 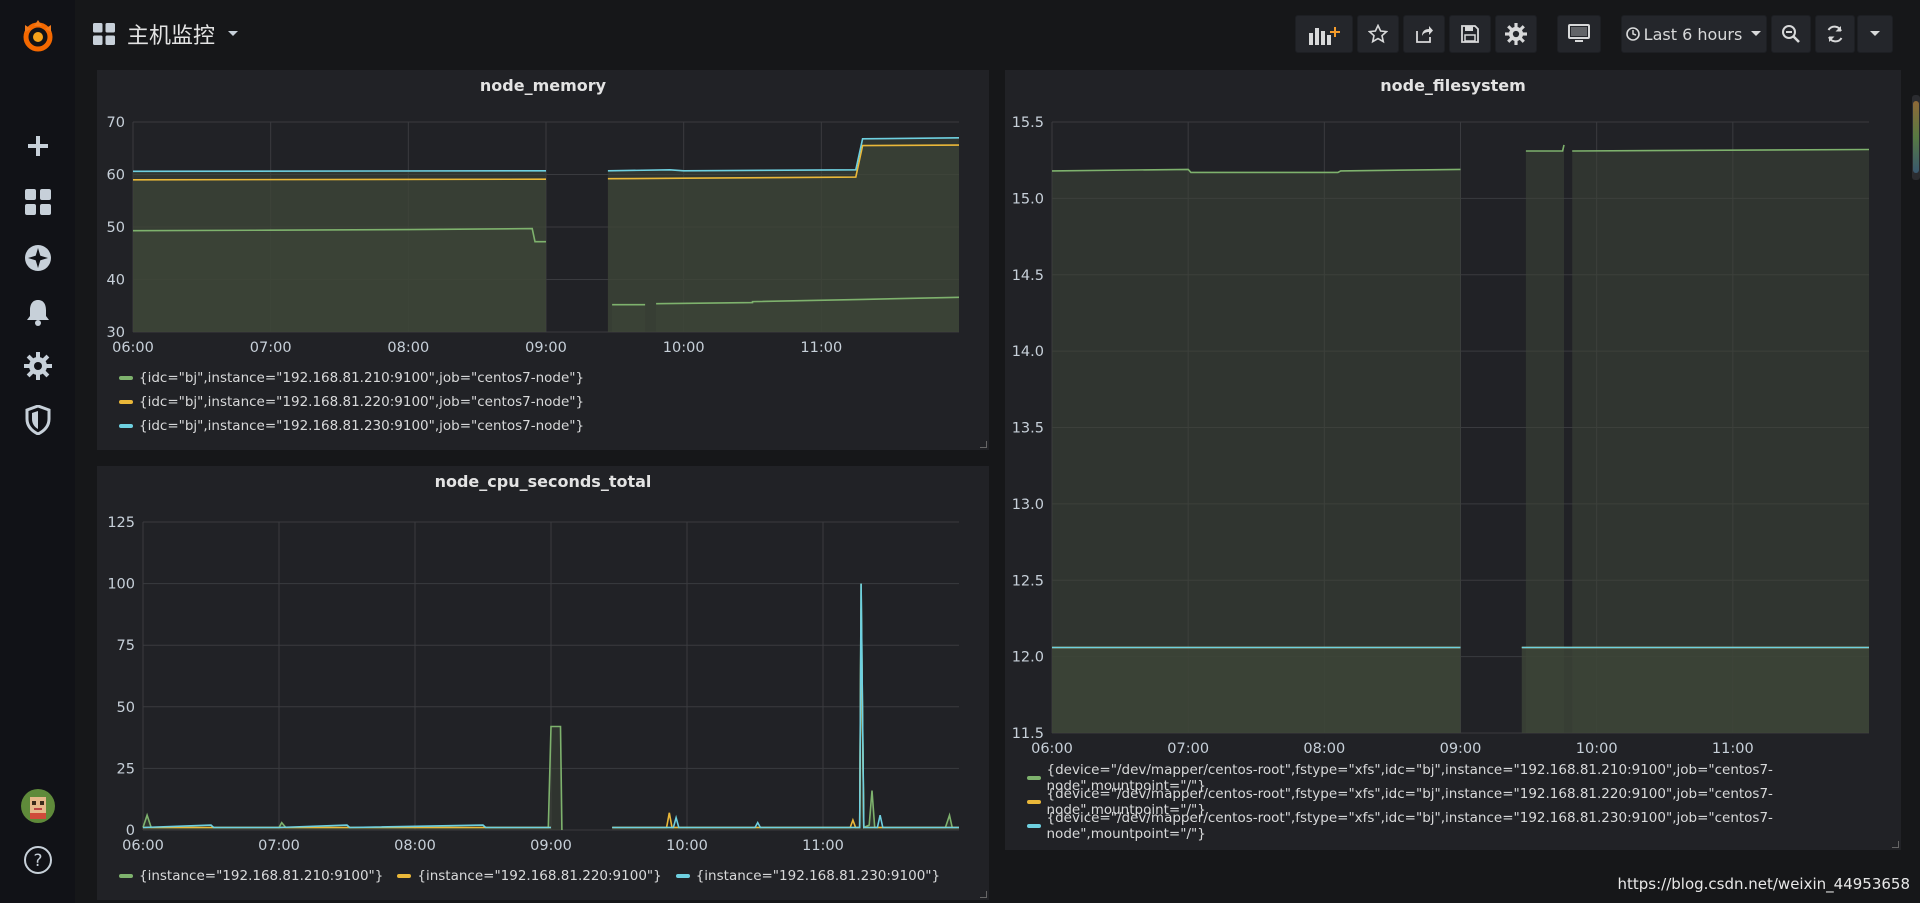 I want to click on explore-compass-icon, so click(x=37, y=258).